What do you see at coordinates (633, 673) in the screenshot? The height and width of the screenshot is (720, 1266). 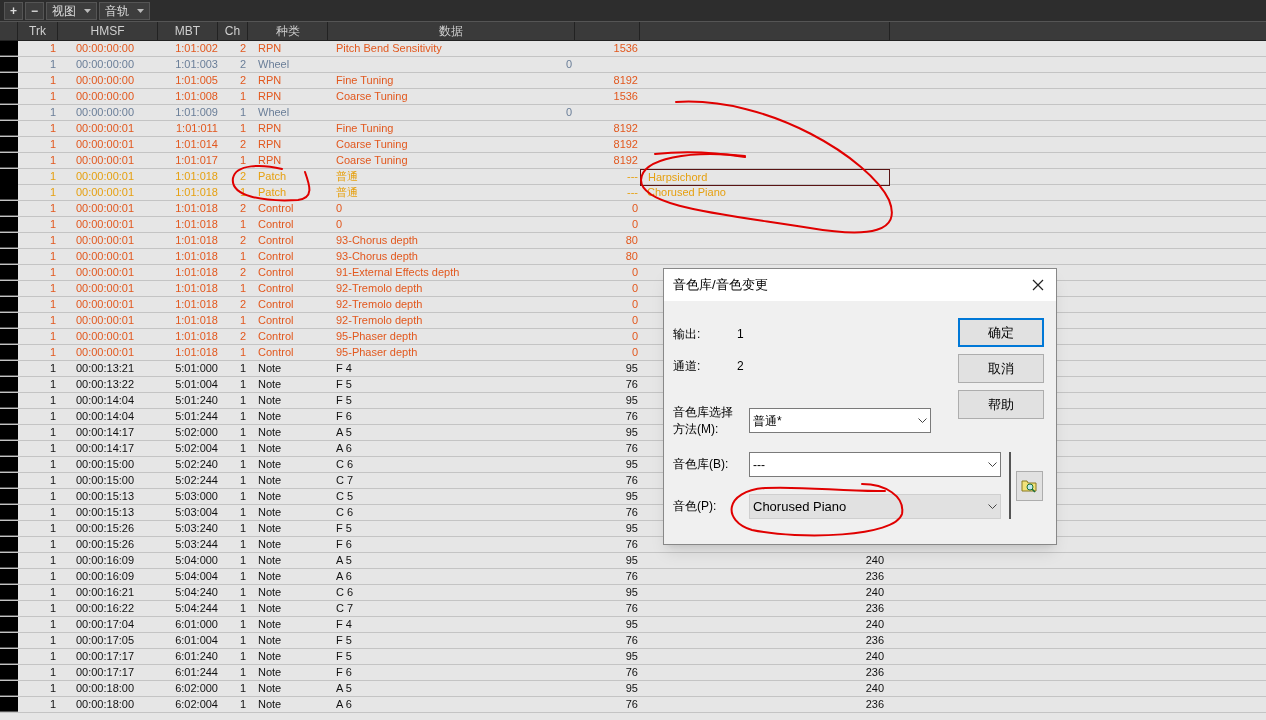 I see `table-row: 1 00:00:17:17 6:01:244 1 Note F 6 76 236` at bounding box center [633, 673].